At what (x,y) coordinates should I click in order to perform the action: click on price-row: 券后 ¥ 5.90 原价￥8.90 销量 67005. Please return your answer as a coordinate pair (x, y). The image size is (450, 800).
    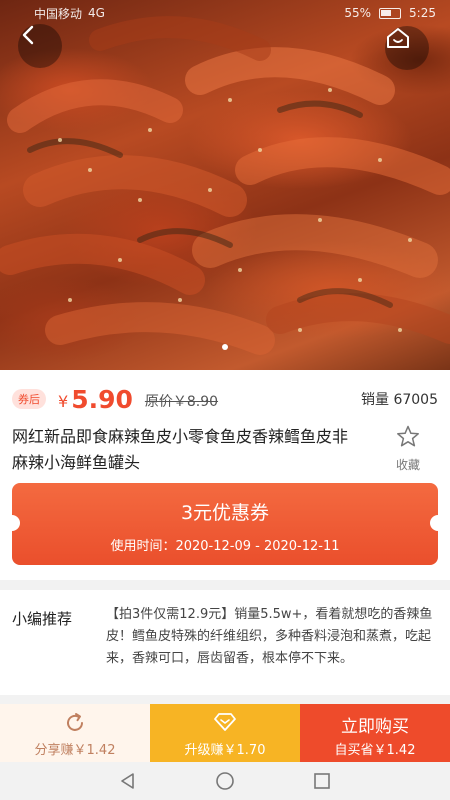
    Looking at the image, I should click on (225, 399).